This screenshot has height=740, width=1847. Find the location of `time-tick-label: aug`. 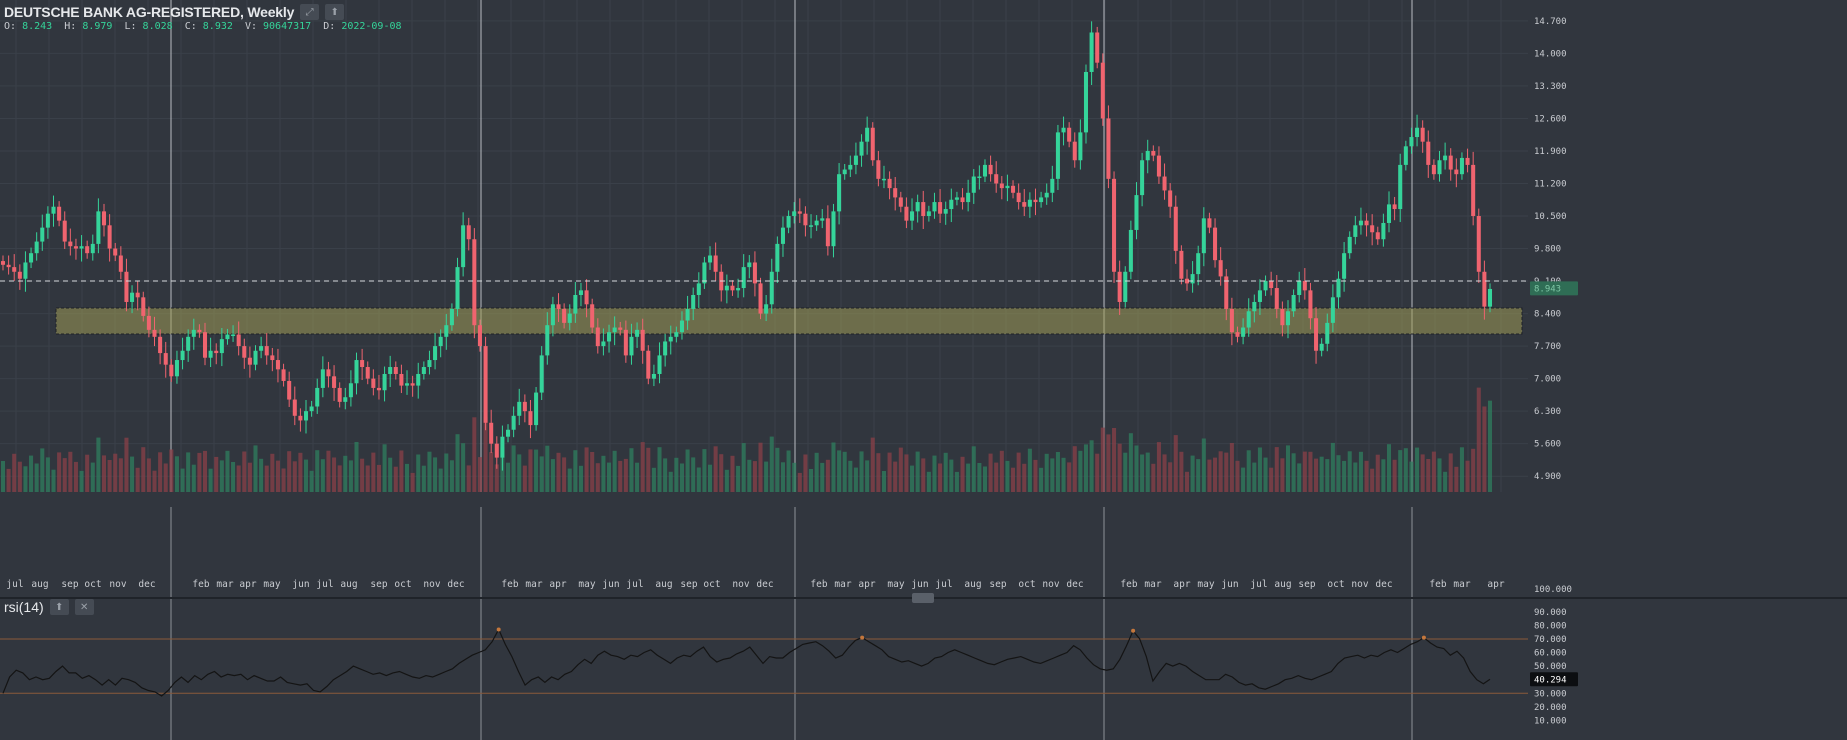

time-tick-label: aug is located at coordinates (39, 584).